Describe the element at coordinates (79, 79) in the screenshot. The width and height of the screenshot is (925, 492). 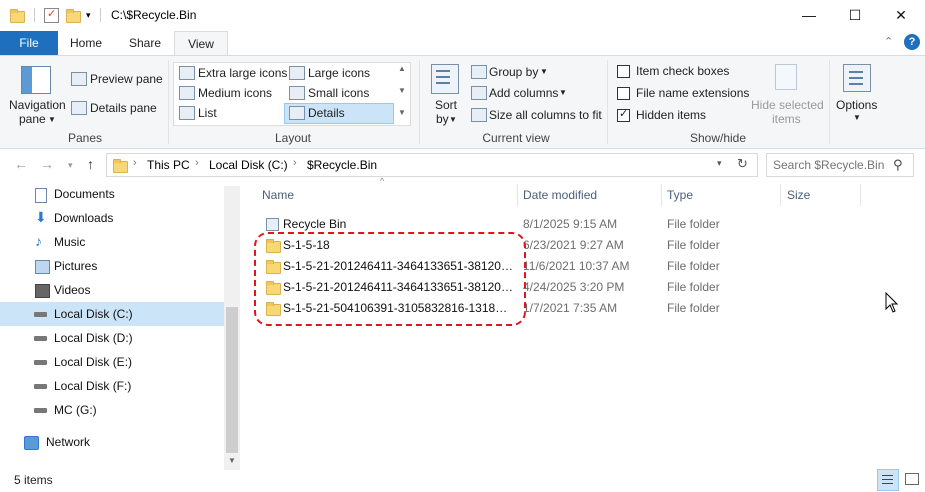
I see `preview-pane-icon` at that location.